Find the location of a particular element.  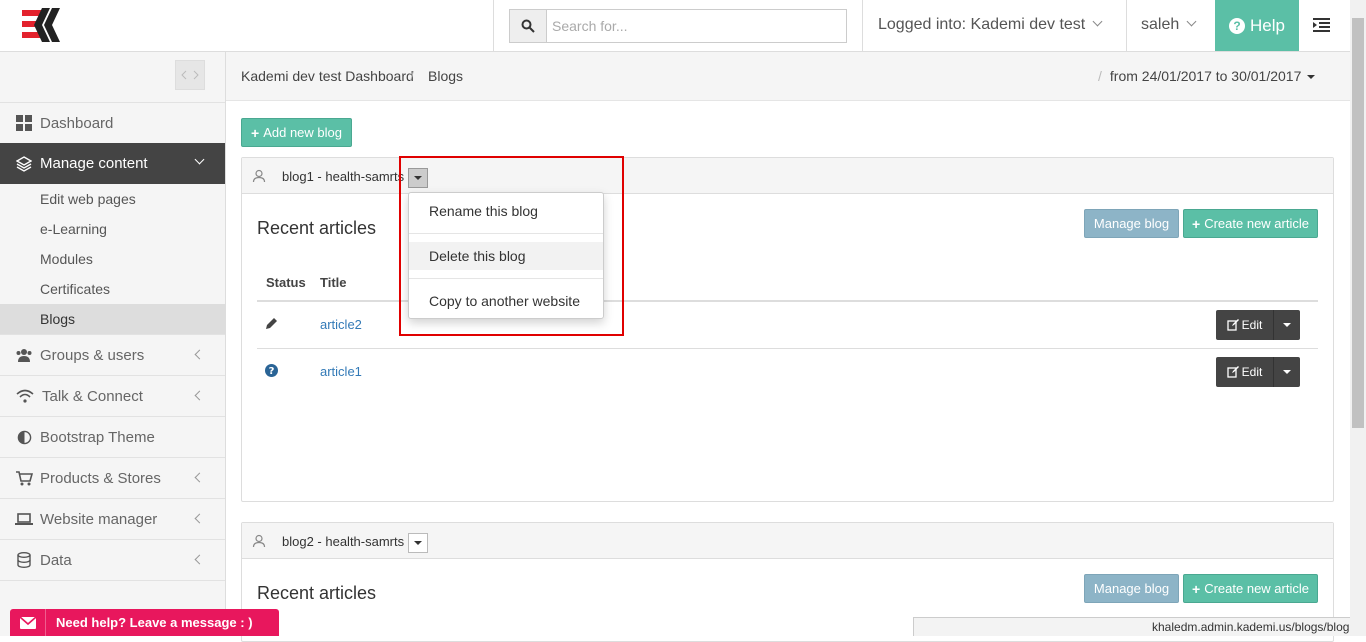

add-new-blog-button: + Add new blog is located at coordinates (296, 132).